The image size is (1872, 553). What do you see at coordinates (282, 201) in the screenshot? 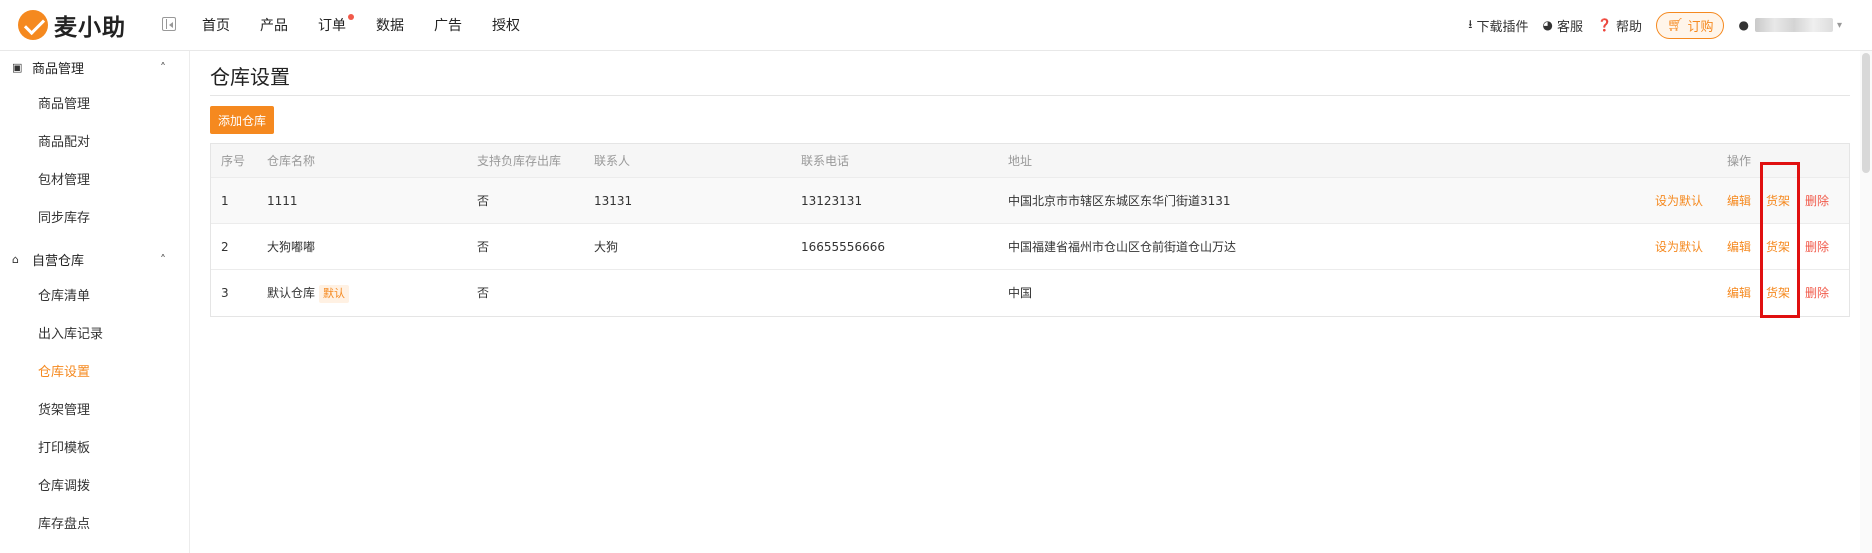
I see `cell-name: 1111` at bounding box center [282, 201].